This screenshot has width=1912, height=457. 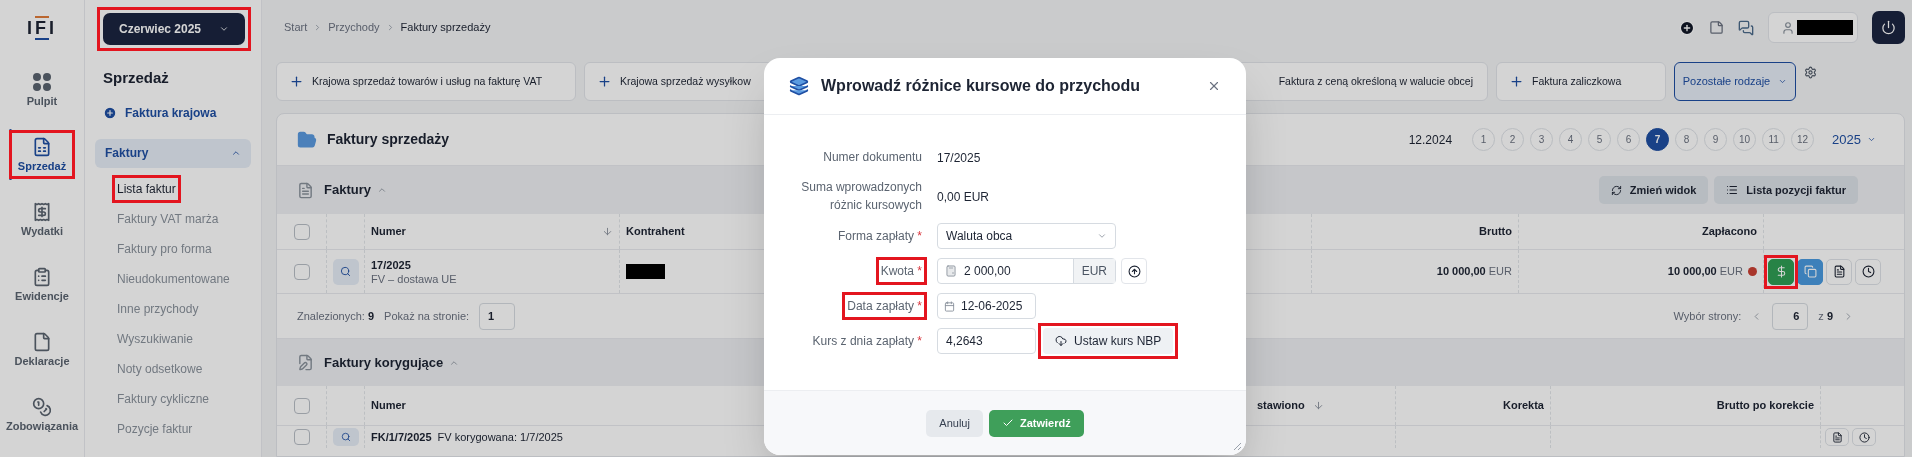 I want to click on month-pill: 12, so click(x=1803, y=139).